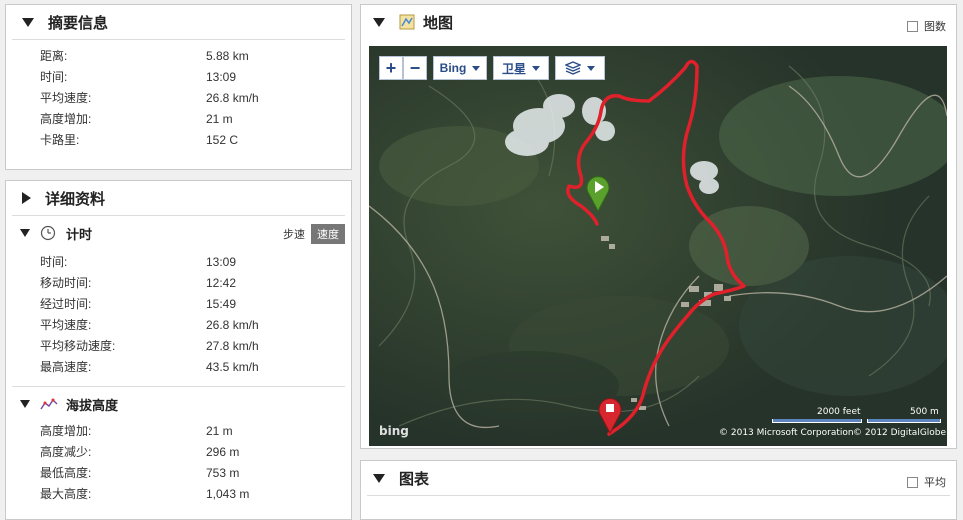 The image size is (963, 520). What do you see at coordinates (513, 68) in the screenshot?
I see `map-type-label: 卫星` at bounding box center [513, 68].